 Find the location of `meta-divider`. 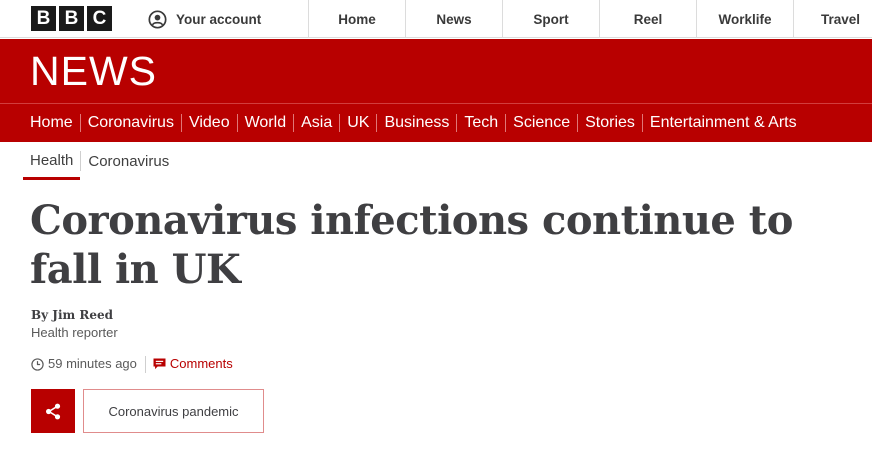

meta-divider is located at coordinates (145, 364).